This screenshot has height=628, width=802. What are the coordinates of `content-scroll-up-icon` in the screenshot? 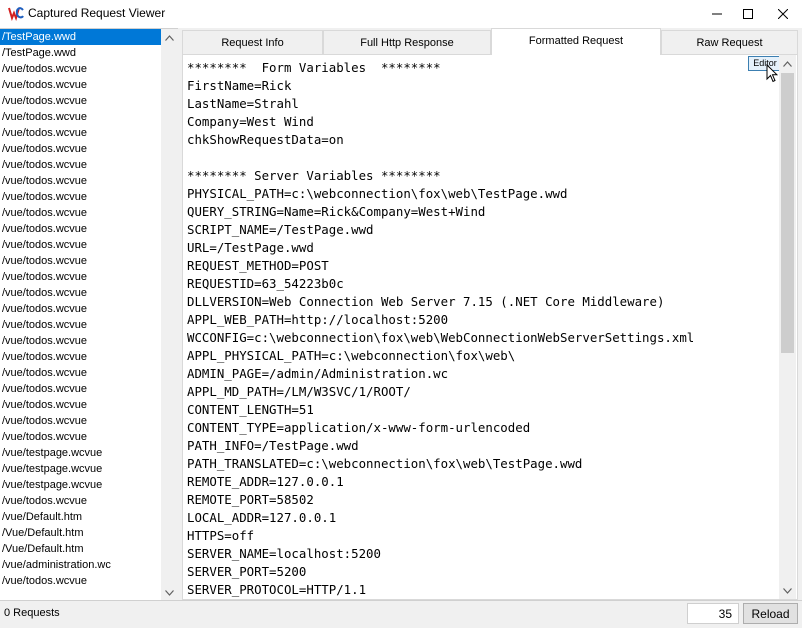 It's located at (787, 63).